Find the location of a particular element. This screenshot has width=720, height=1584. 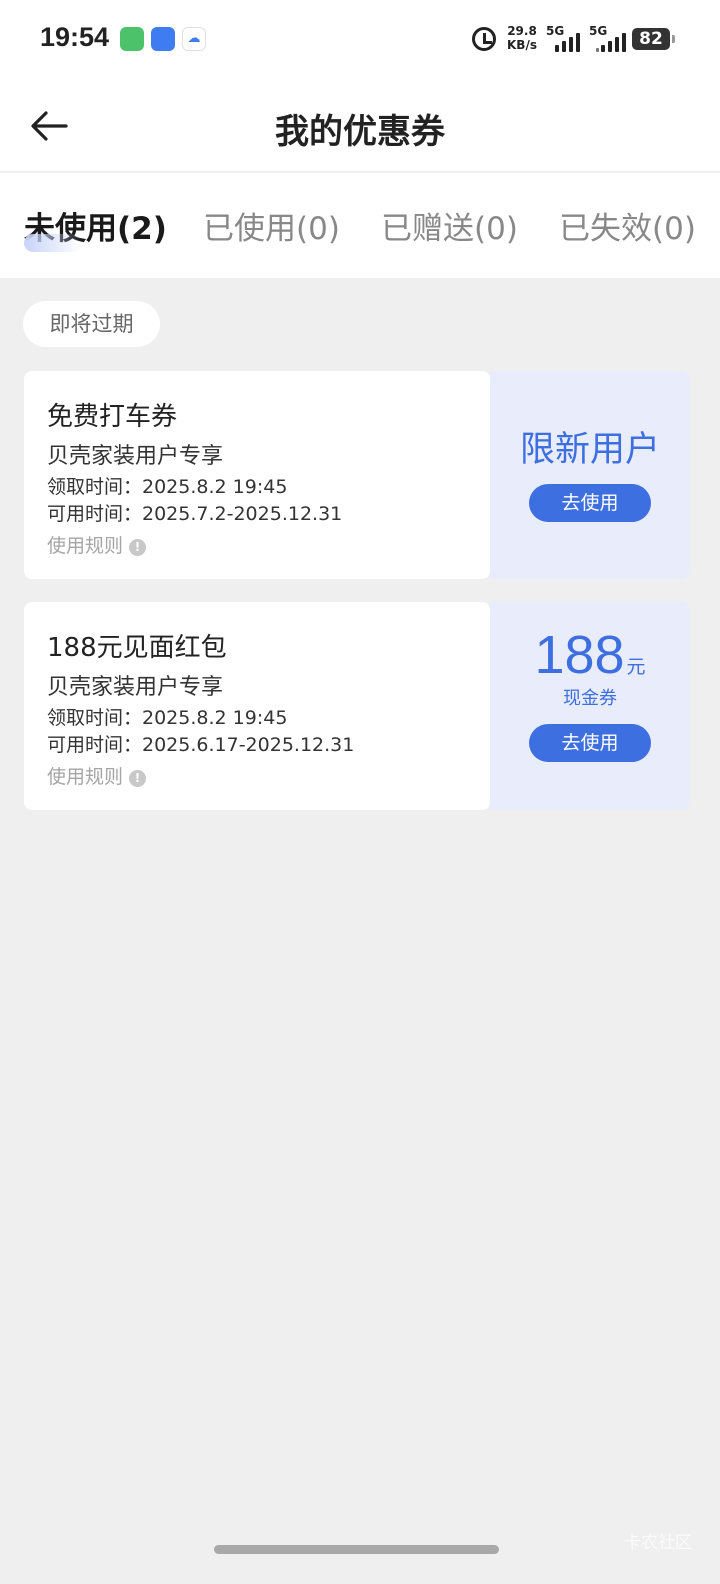

network-speed: 29.8 KB/s is located at coordinates (522, 38).